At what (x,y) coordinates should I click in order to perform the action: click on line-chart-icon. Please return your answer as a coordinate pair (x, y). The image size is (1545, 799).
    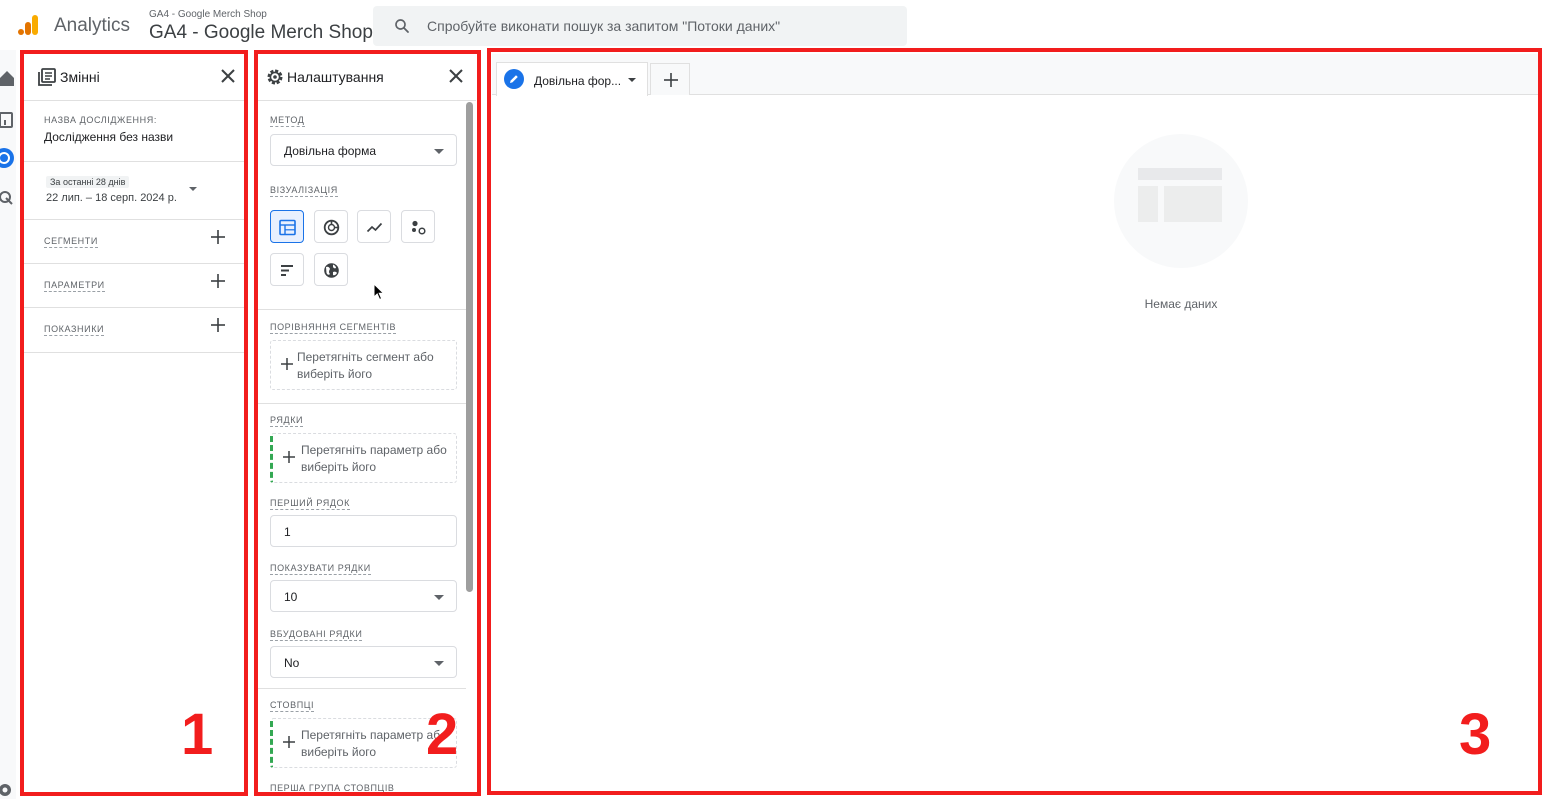
    Looking at the image, I should click on (374, 227).